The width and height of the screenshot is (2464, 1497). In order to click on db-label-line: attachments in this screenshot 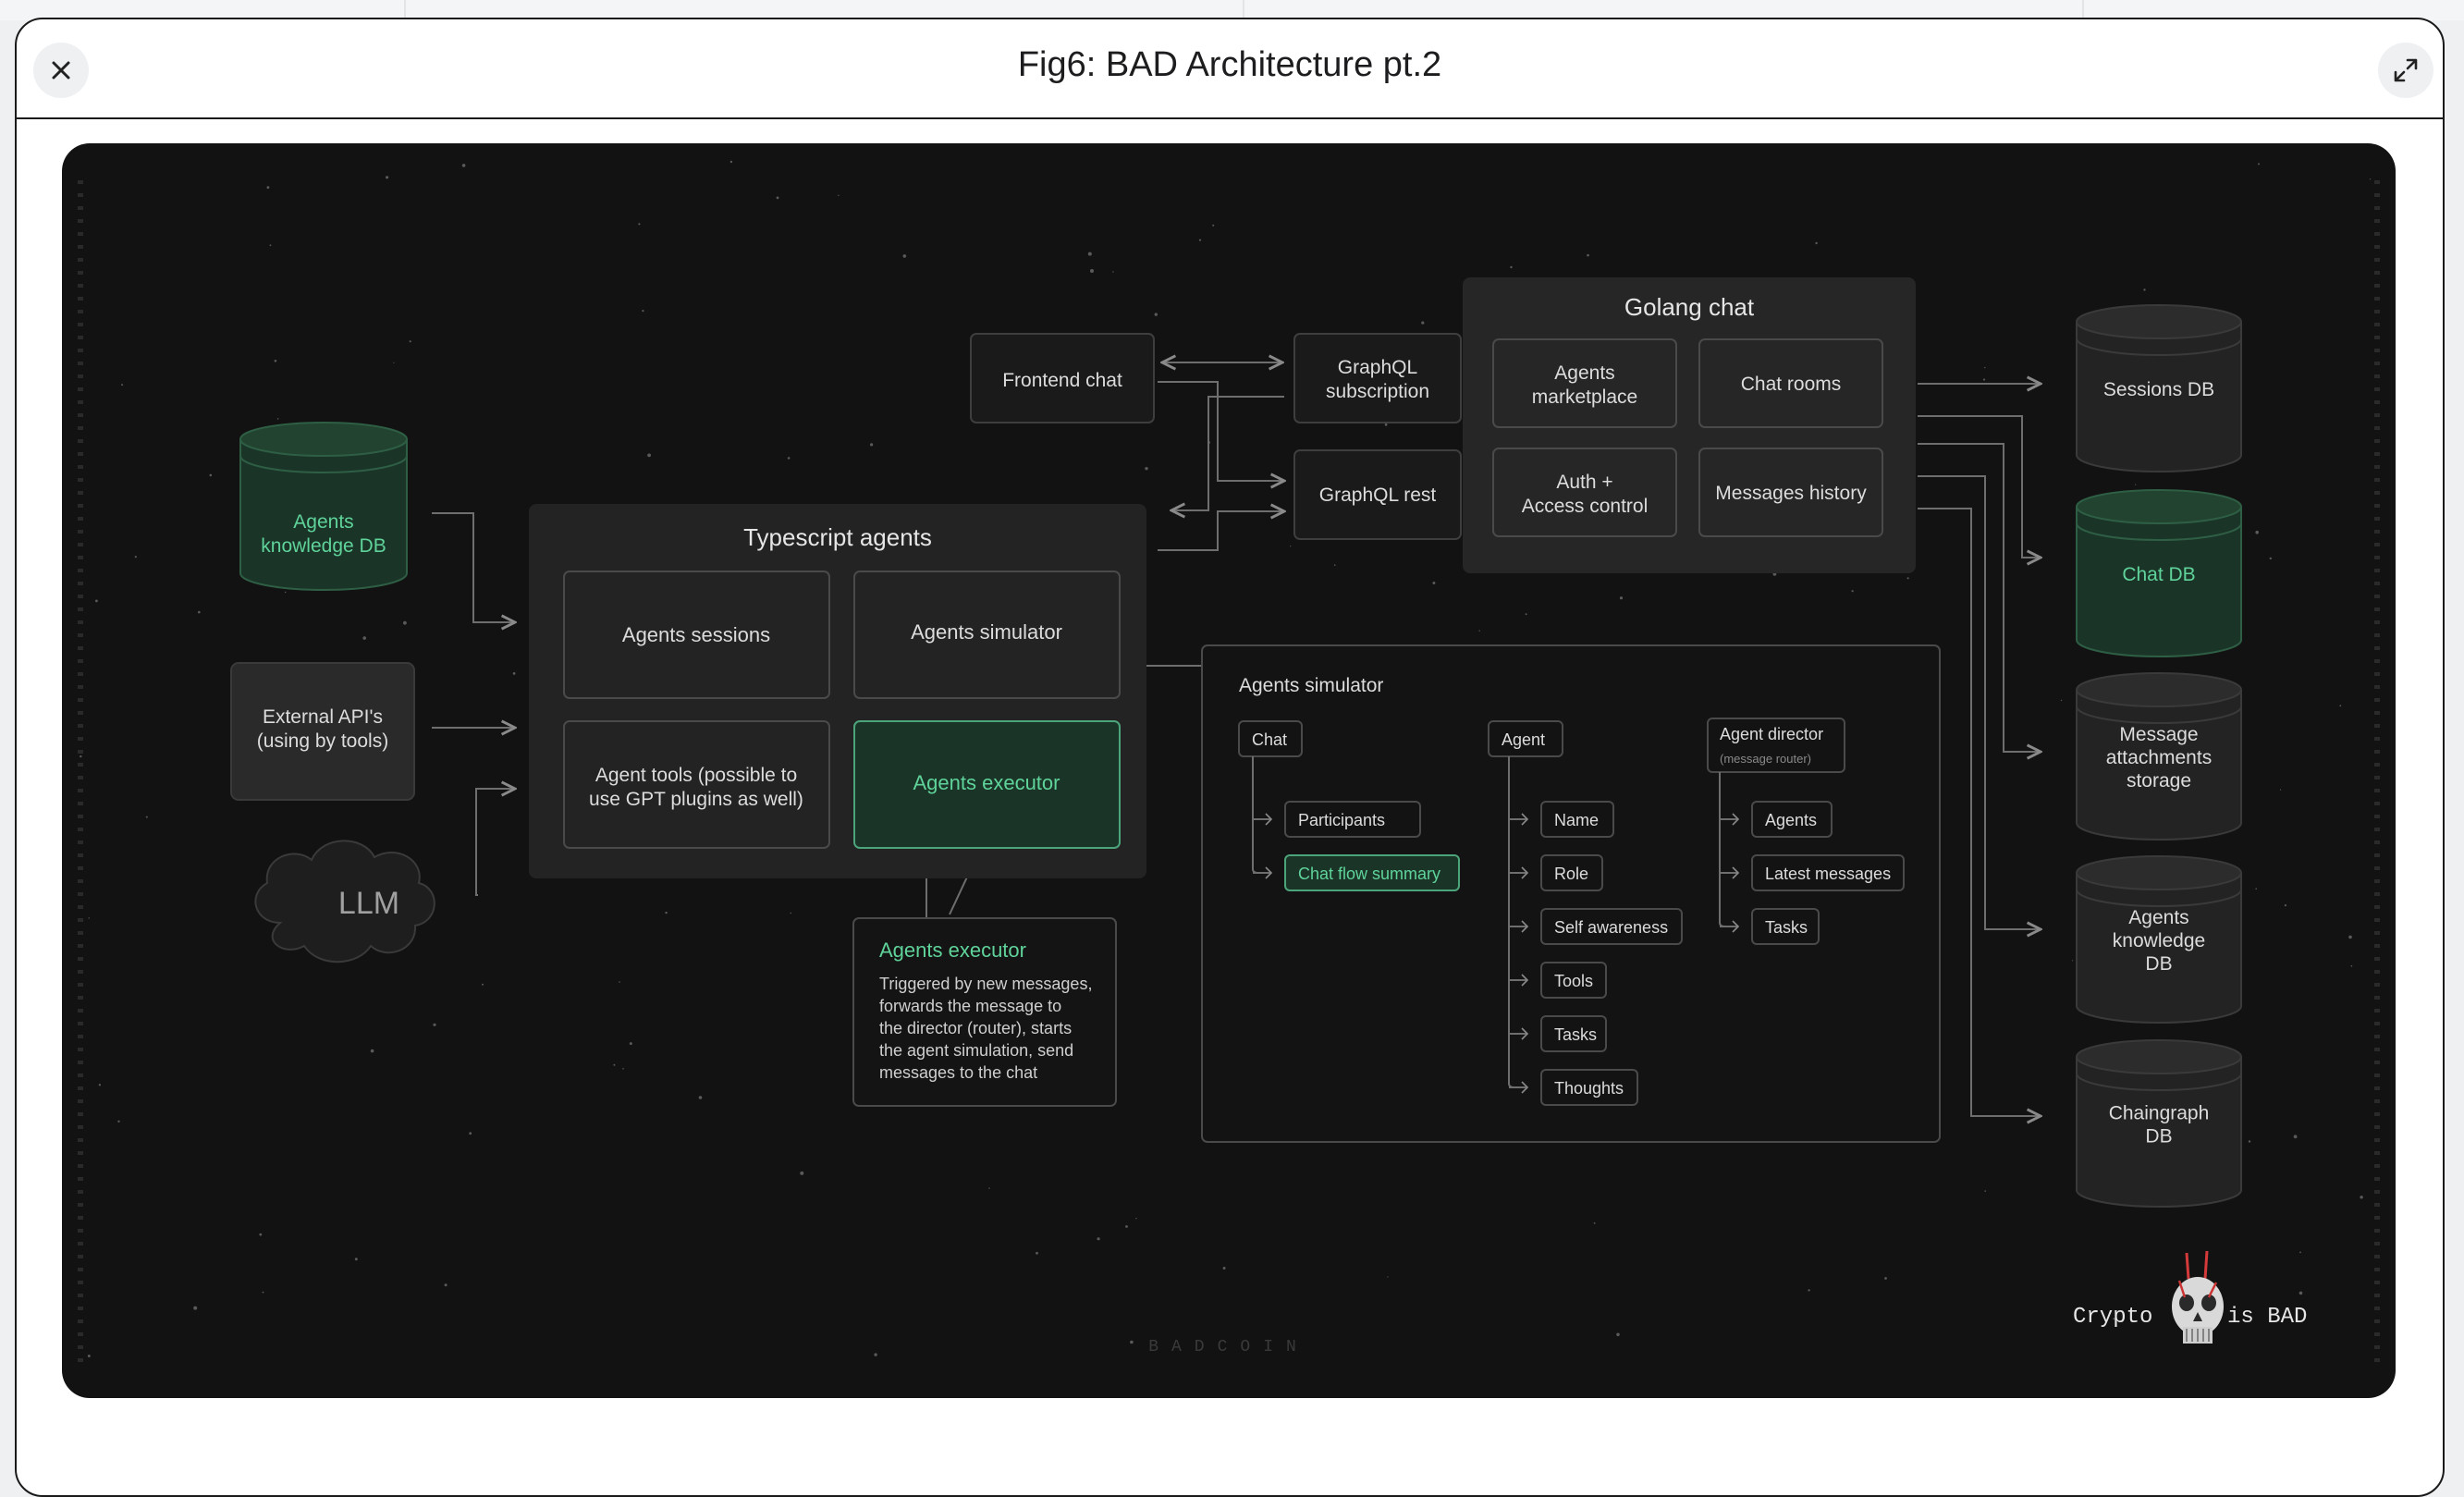, I will do `click(2159, 757)`.